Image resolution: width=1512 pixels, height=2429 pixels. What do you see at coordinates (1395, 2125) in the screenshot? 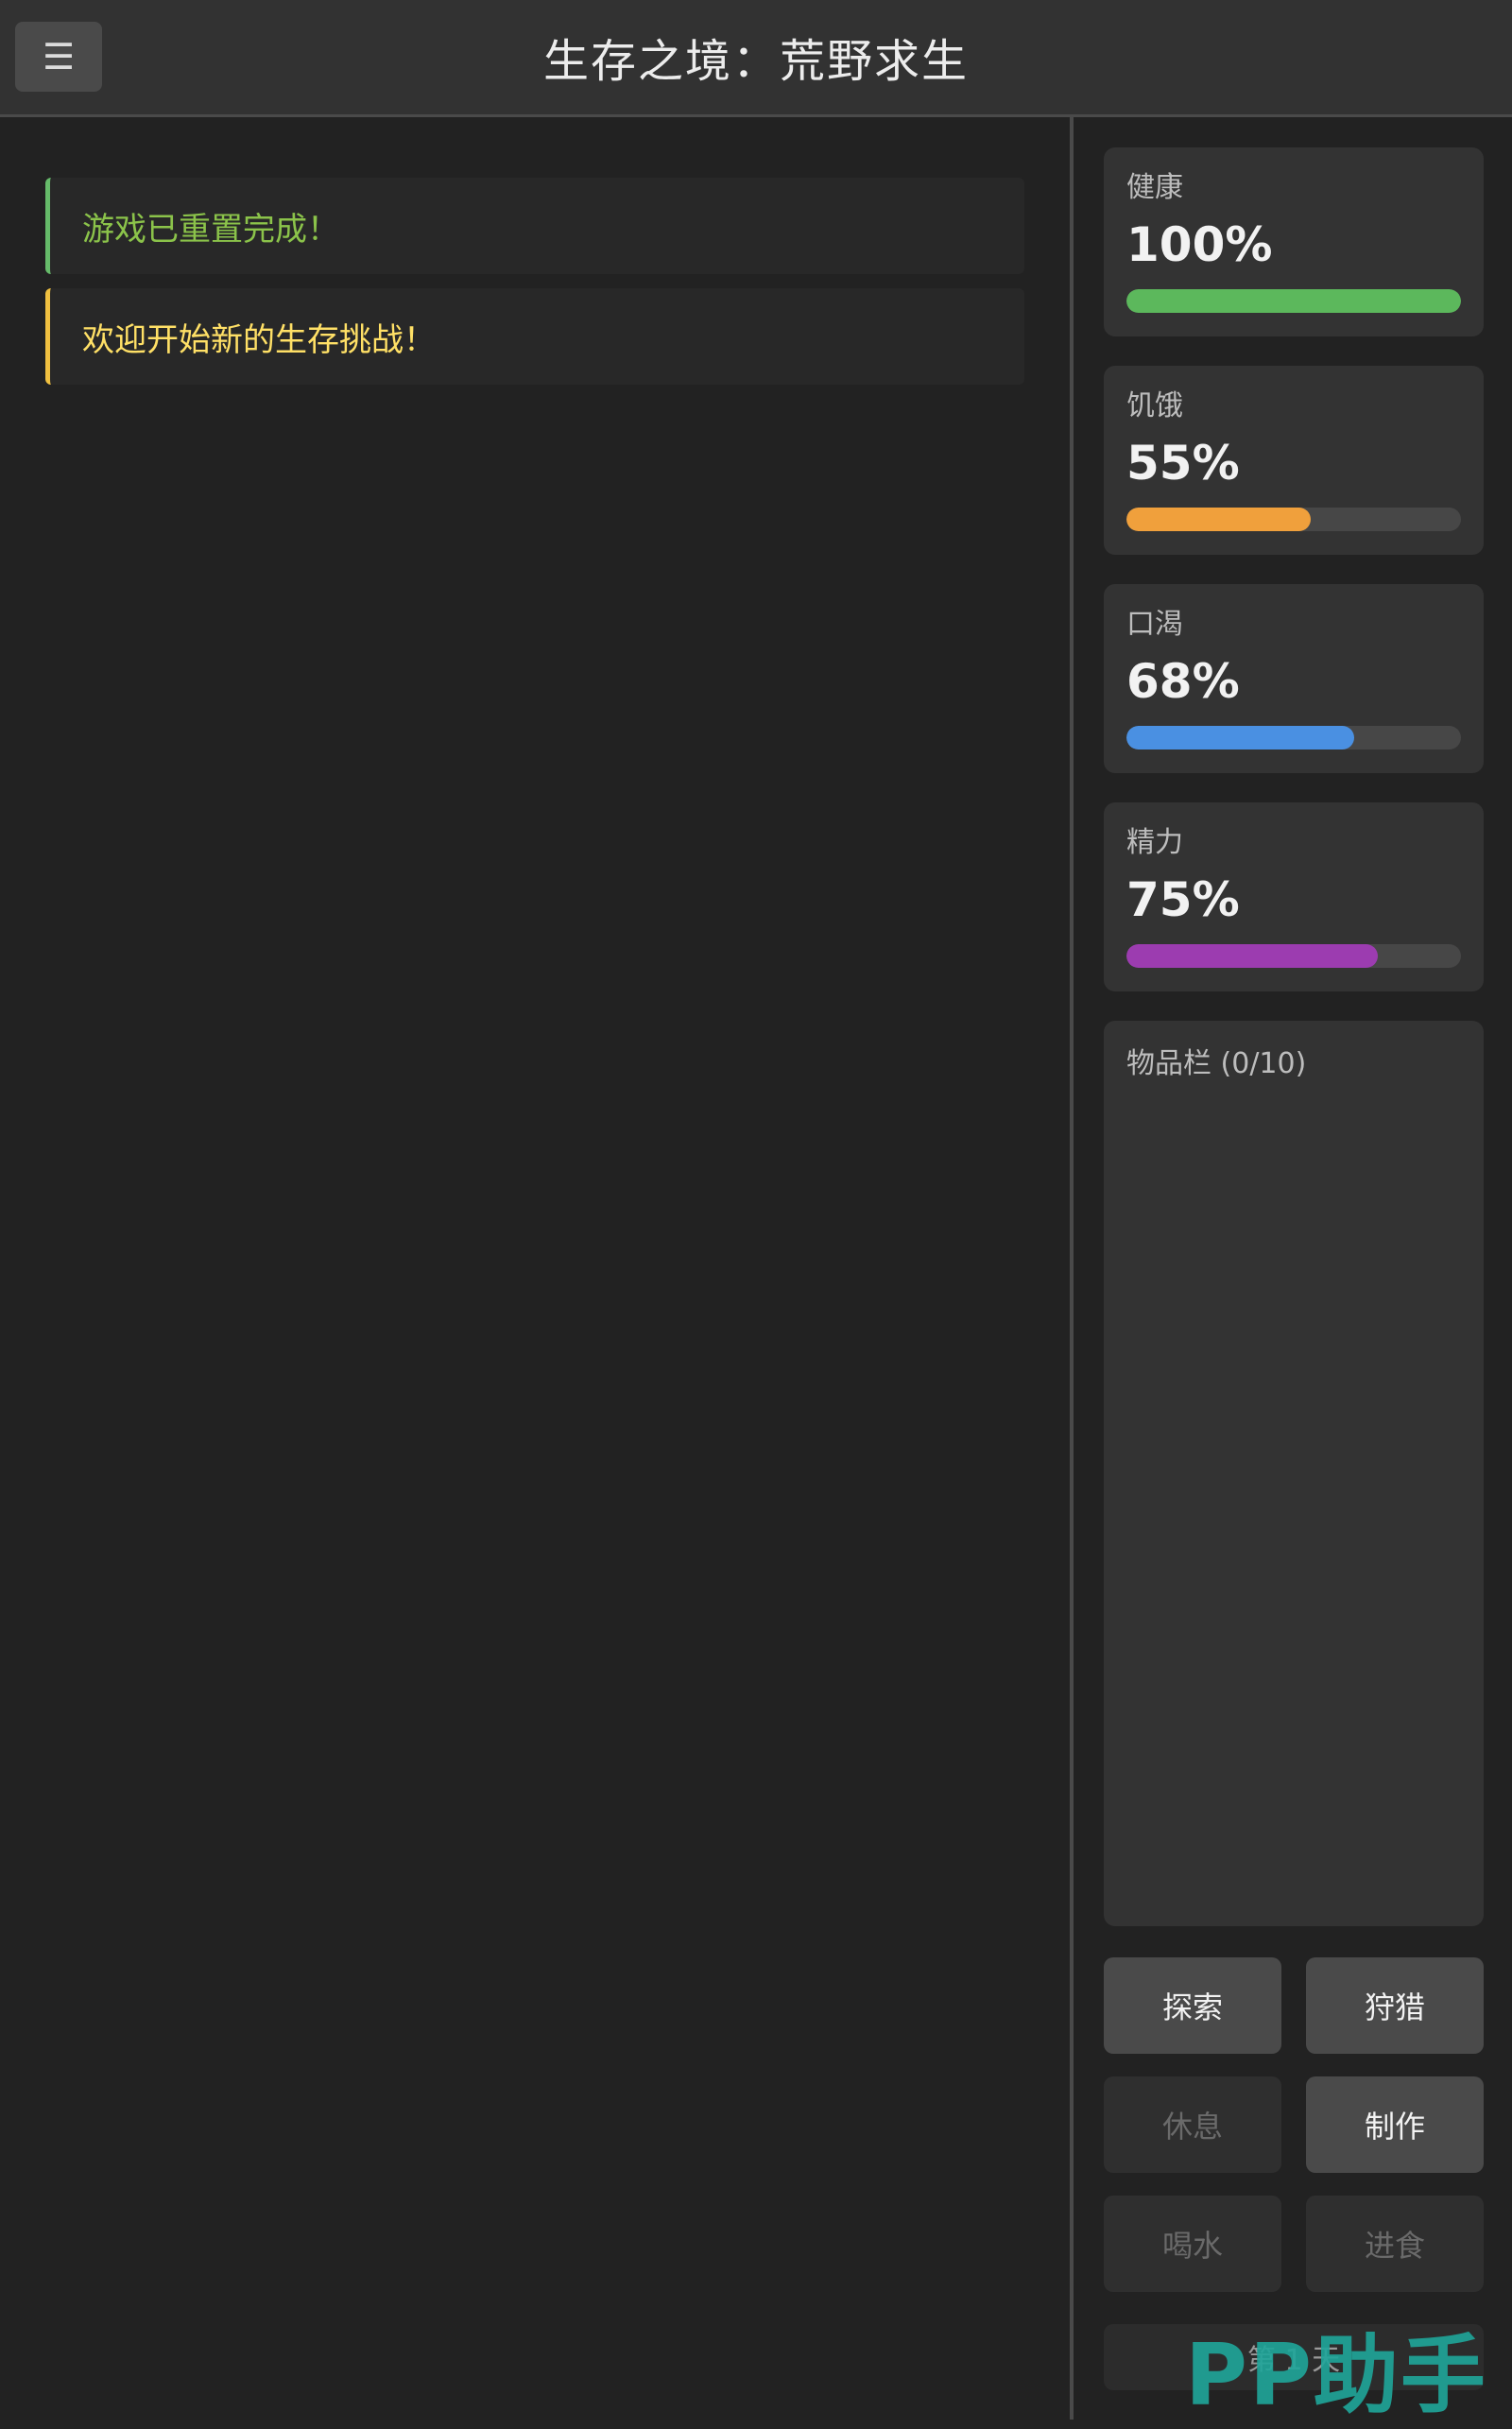
I see `craft-button: 制作` at bounding box center [1395, 2125].